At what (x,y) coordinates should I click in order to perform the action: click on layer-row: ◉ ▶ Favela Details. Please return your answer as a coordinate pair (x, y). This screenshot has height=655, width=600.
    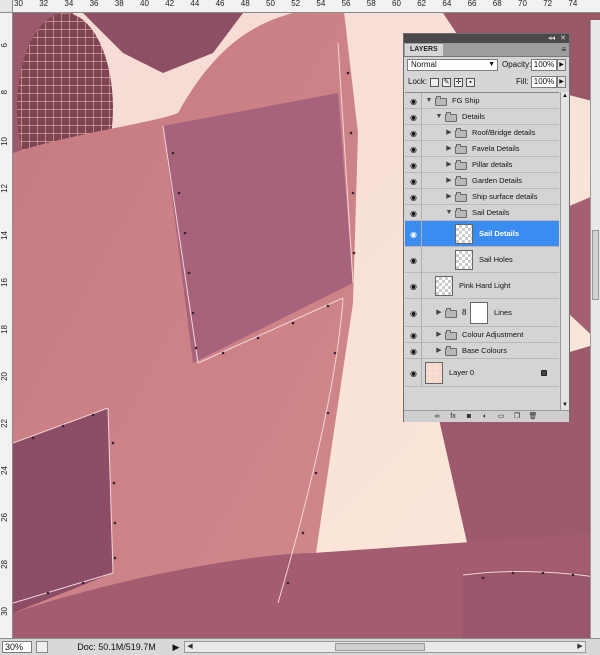
    Looking at the image, I should click on (482, 149).